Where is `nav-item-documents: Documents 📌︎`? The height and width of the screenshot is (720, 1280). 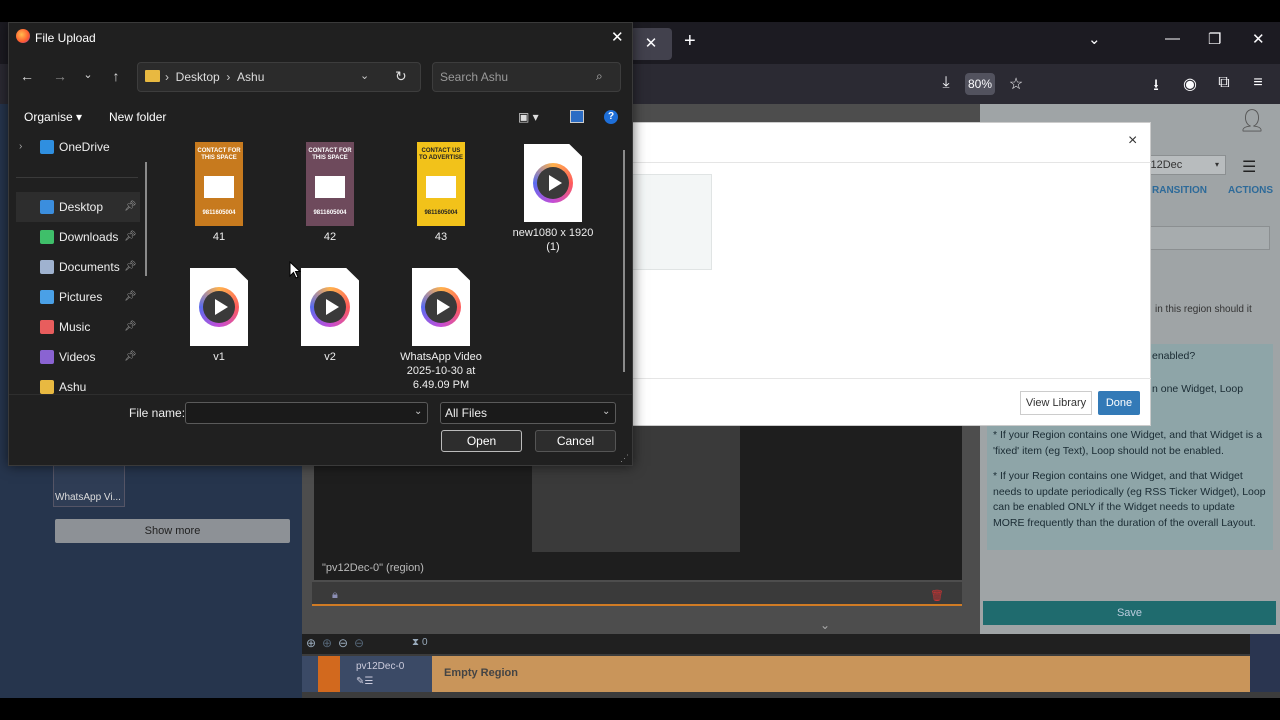
nav-item-documents: Documents 📌︎ is located at coordinates (78, 267).